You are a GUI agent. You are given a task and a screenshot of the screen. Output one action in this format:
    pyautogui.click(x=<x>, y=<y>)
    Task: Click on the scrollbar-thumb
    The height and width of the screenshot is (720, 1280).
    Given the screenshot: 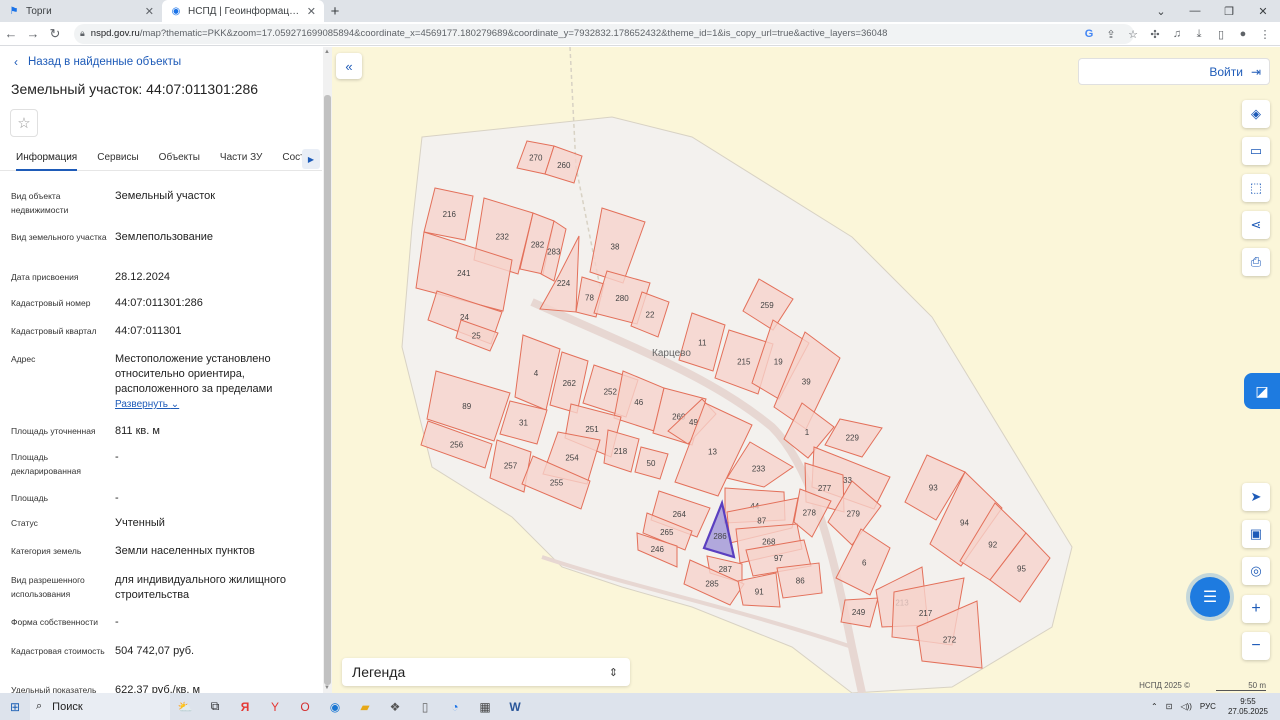 What is the action you would take?
    pyautogui.click(x=327, y=390)
    